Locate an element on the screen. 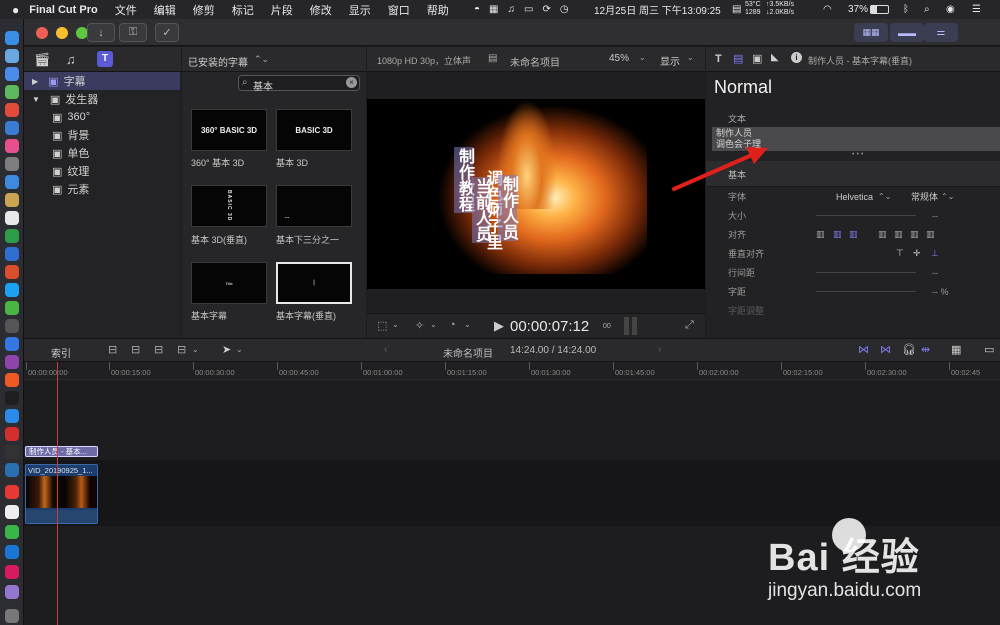 This screenshot has width=1000, height=625. select-tool-icon: ➤ is located at coordinates (226, 349).